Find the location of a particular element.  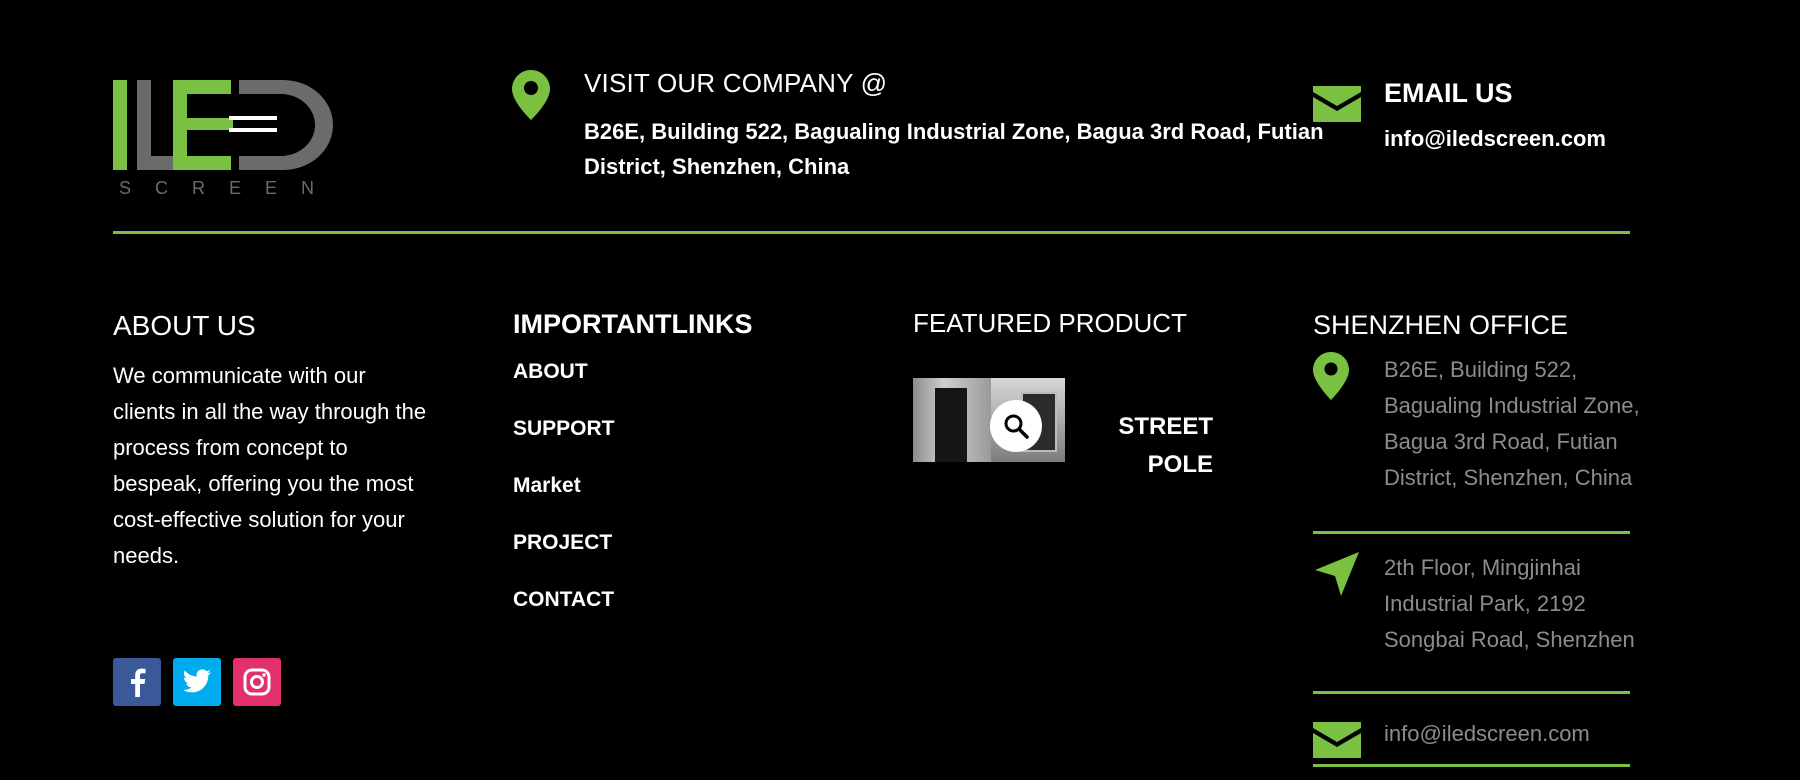

link-market: Market is located at coordinates (547, 485).